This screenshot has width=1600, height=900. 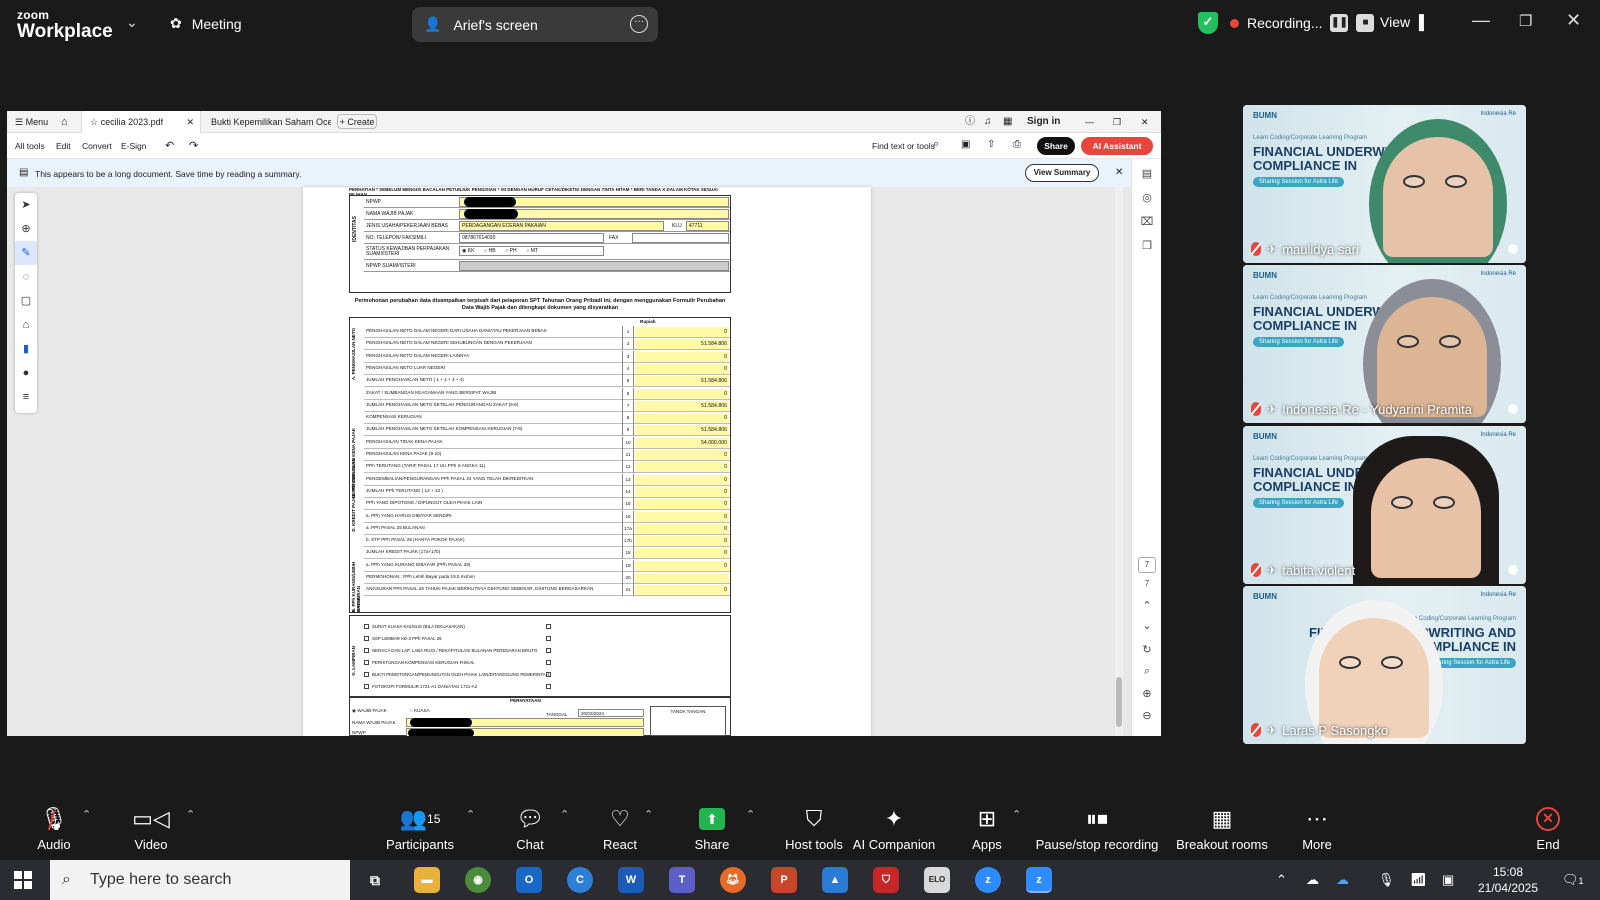 I want to click on taskbar-clock: 15:08 21/04/2025, so click(x=1508, y=880).